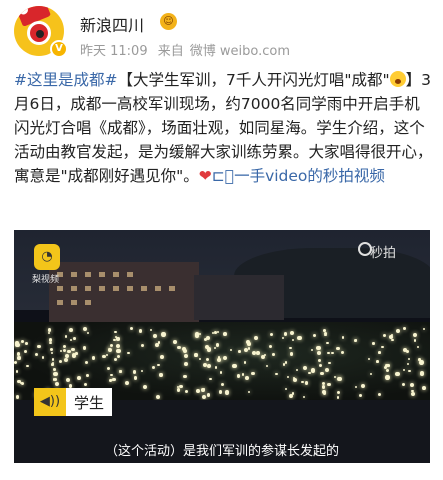 Image resolution: width=443 pixels, height=480 pixels. What do you see at coordinates (59, 49) in the screenshot?
I see `verified-badge-icon: V` at bounding box center [59, 49].